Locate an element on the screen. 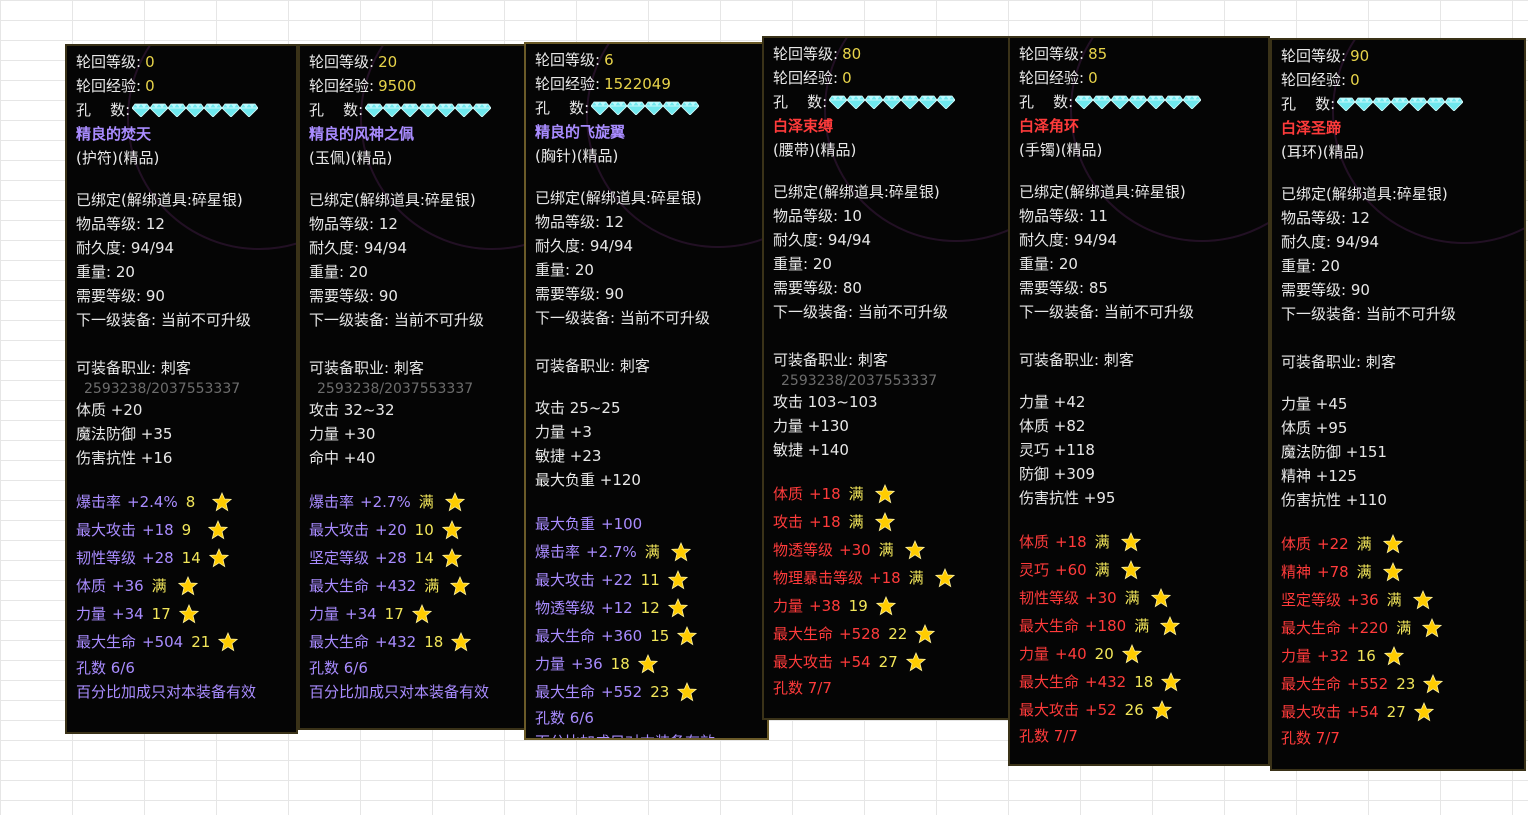  affix-name: 最大生命 is located at coordinates (803, 634).